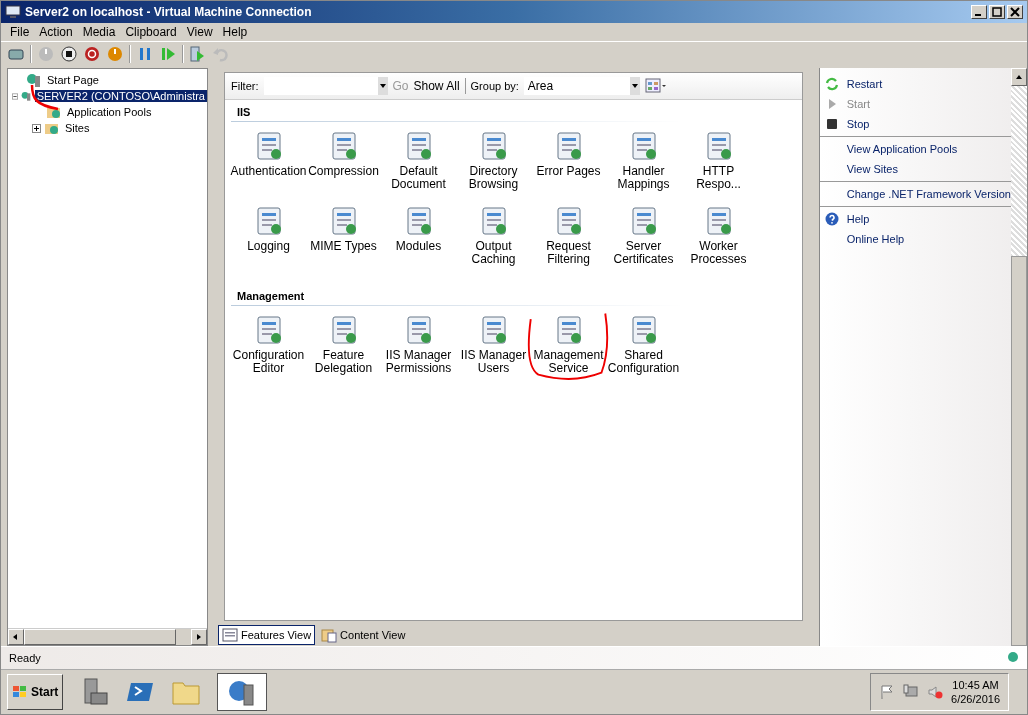 The image size is (1028, 715). Describe the element at coordinates (831, 219) in the screenshot. I see `help-icon` at that location.